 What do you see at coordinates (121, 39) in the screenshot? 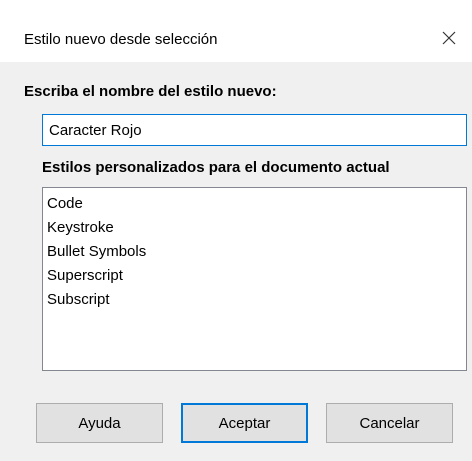
I see `dialog-title: Estilo nuevo desde selección` at bounding box center [121, 39].